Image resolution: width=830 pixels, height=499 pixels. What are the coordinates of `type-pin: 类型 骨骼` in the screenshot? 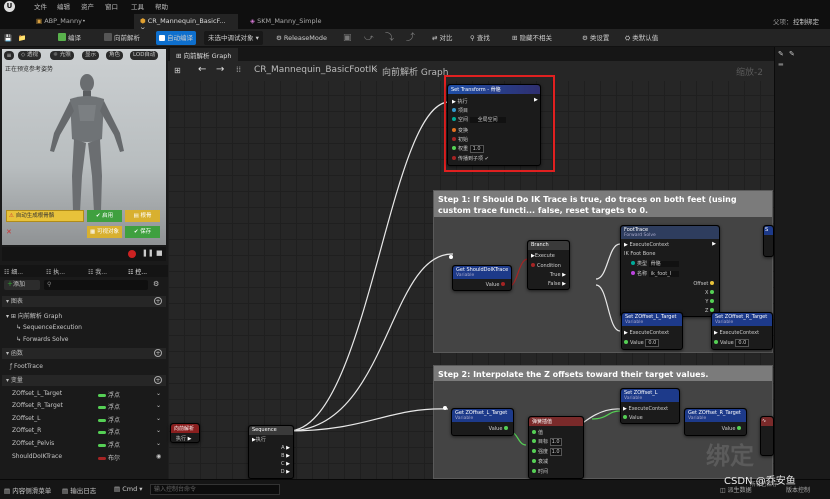 It's located at (655, 263).